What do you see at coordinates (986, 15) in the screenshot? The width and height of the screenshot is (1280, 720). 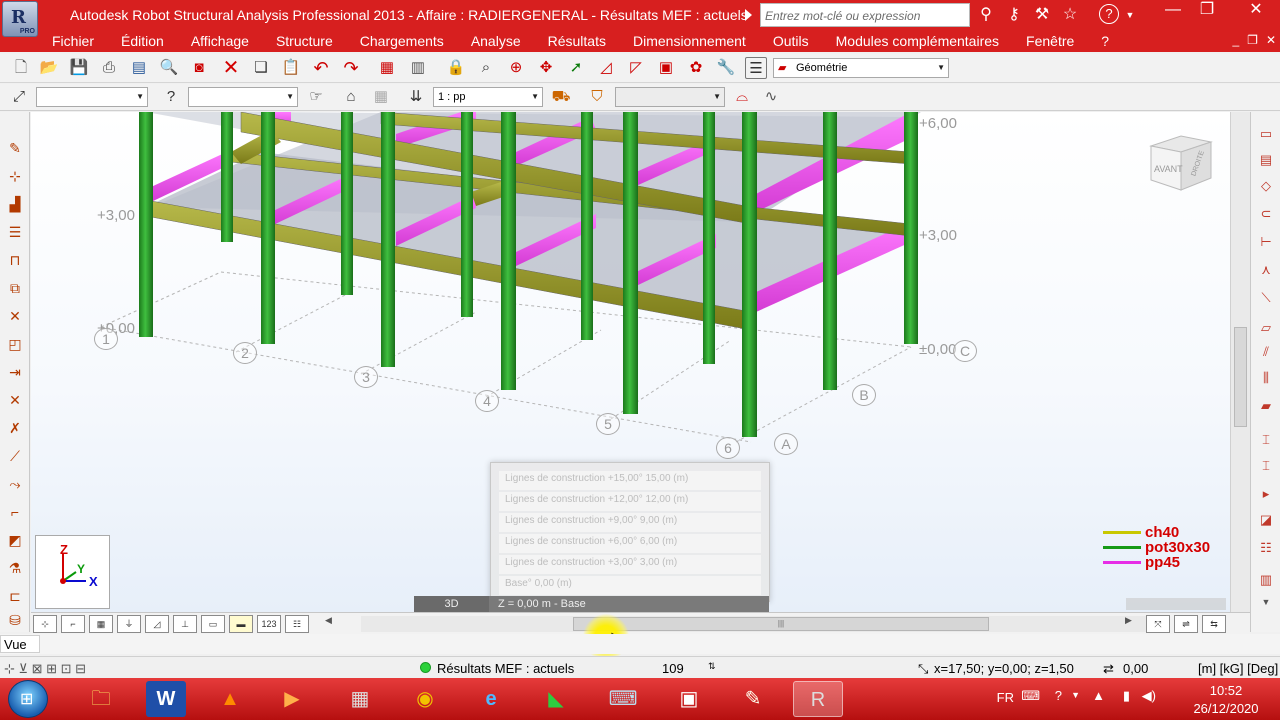 I see `binoculars-icon: ⚲` at bounding box center [986, 15].